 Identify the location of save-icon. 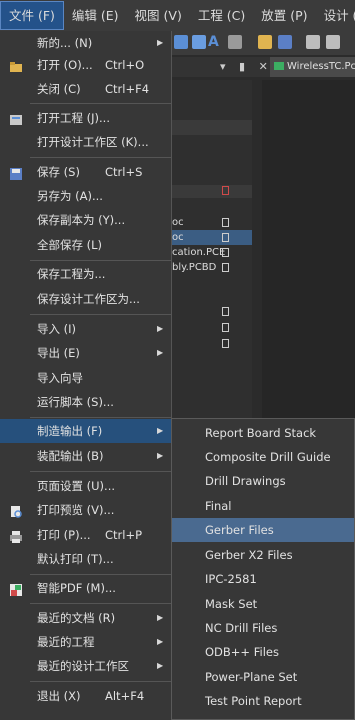
(285, 42).